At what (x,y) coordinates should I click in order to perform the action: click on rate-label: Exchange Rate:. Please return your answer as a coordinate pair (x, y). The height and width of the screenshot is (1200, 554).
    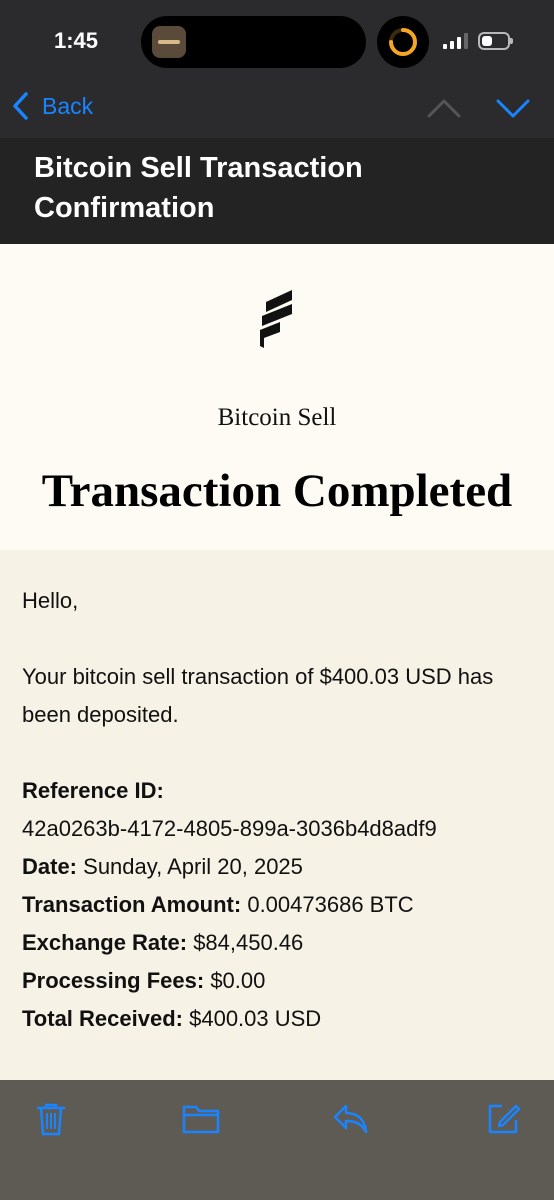
    Looking at the image, I should click on (105, 942).